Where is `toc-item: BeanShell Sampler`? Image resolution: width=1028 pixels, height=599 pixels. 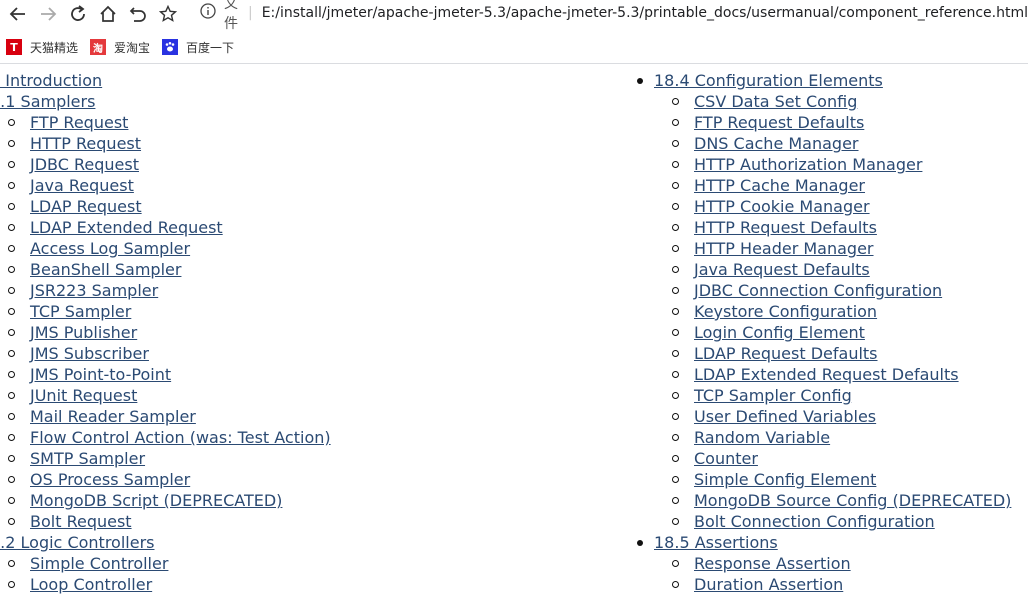
toc-item: BeanShell Sampler is located at coordinates (165, 269).